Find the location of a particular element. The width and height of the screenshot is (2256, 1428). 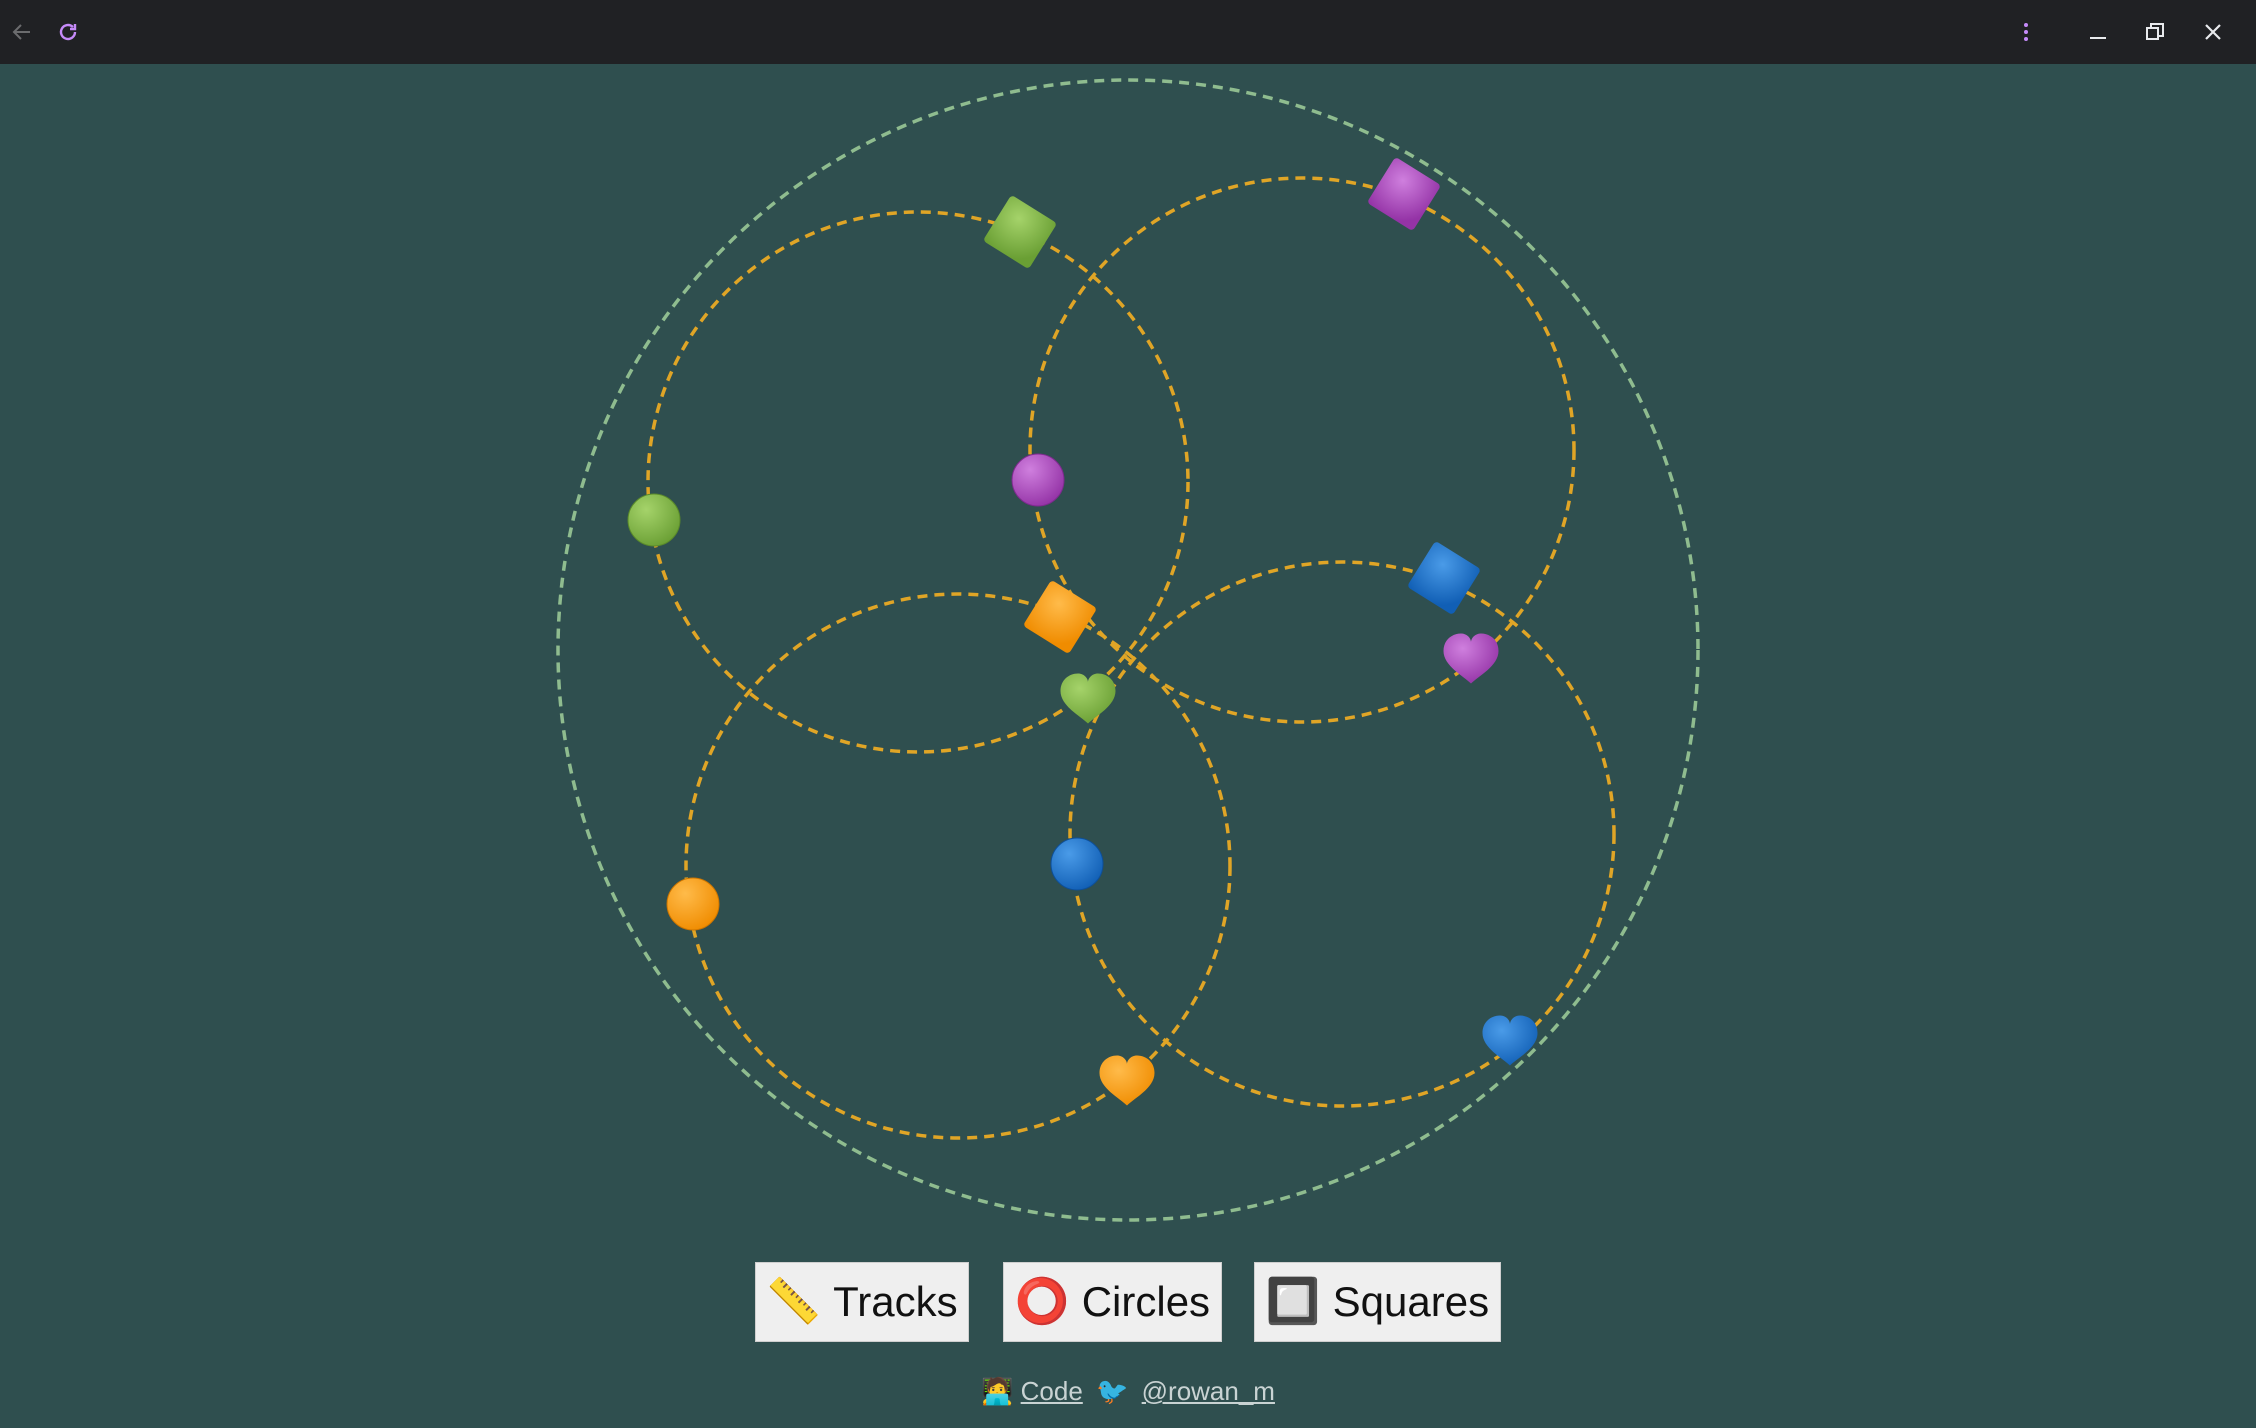

tracks-button-label: Tracks is located at coordinates (895, 1301).